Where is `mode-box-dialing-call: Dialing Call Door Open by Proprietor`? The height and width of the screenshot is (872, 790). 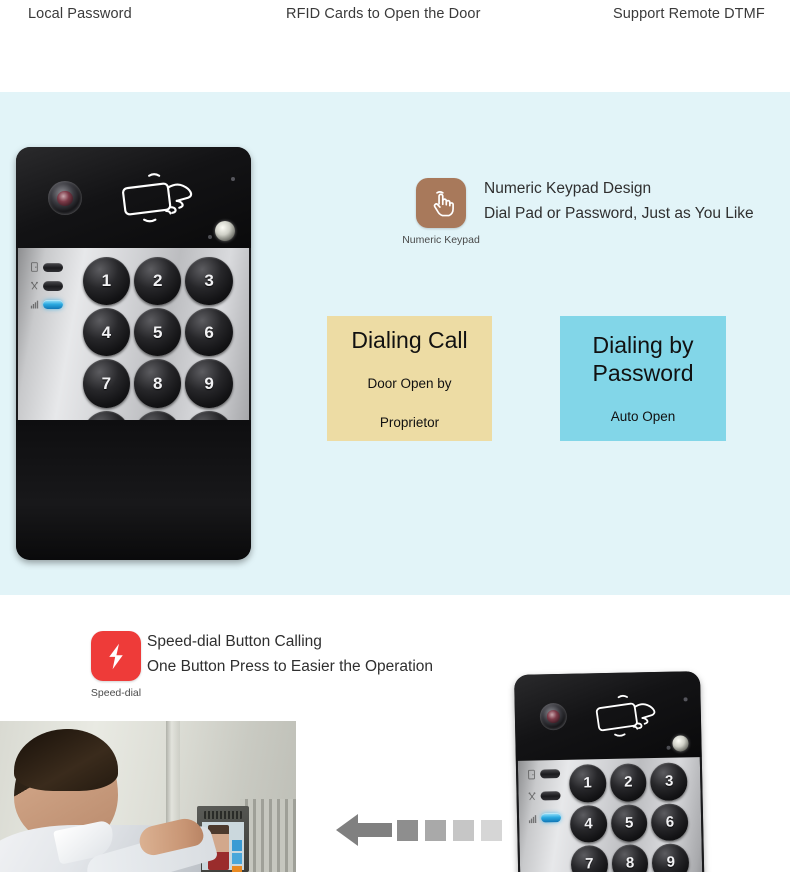 mode-box-dialing-call: Dialing Call Door Open by Proprietor is located at coordinates (409, 378).